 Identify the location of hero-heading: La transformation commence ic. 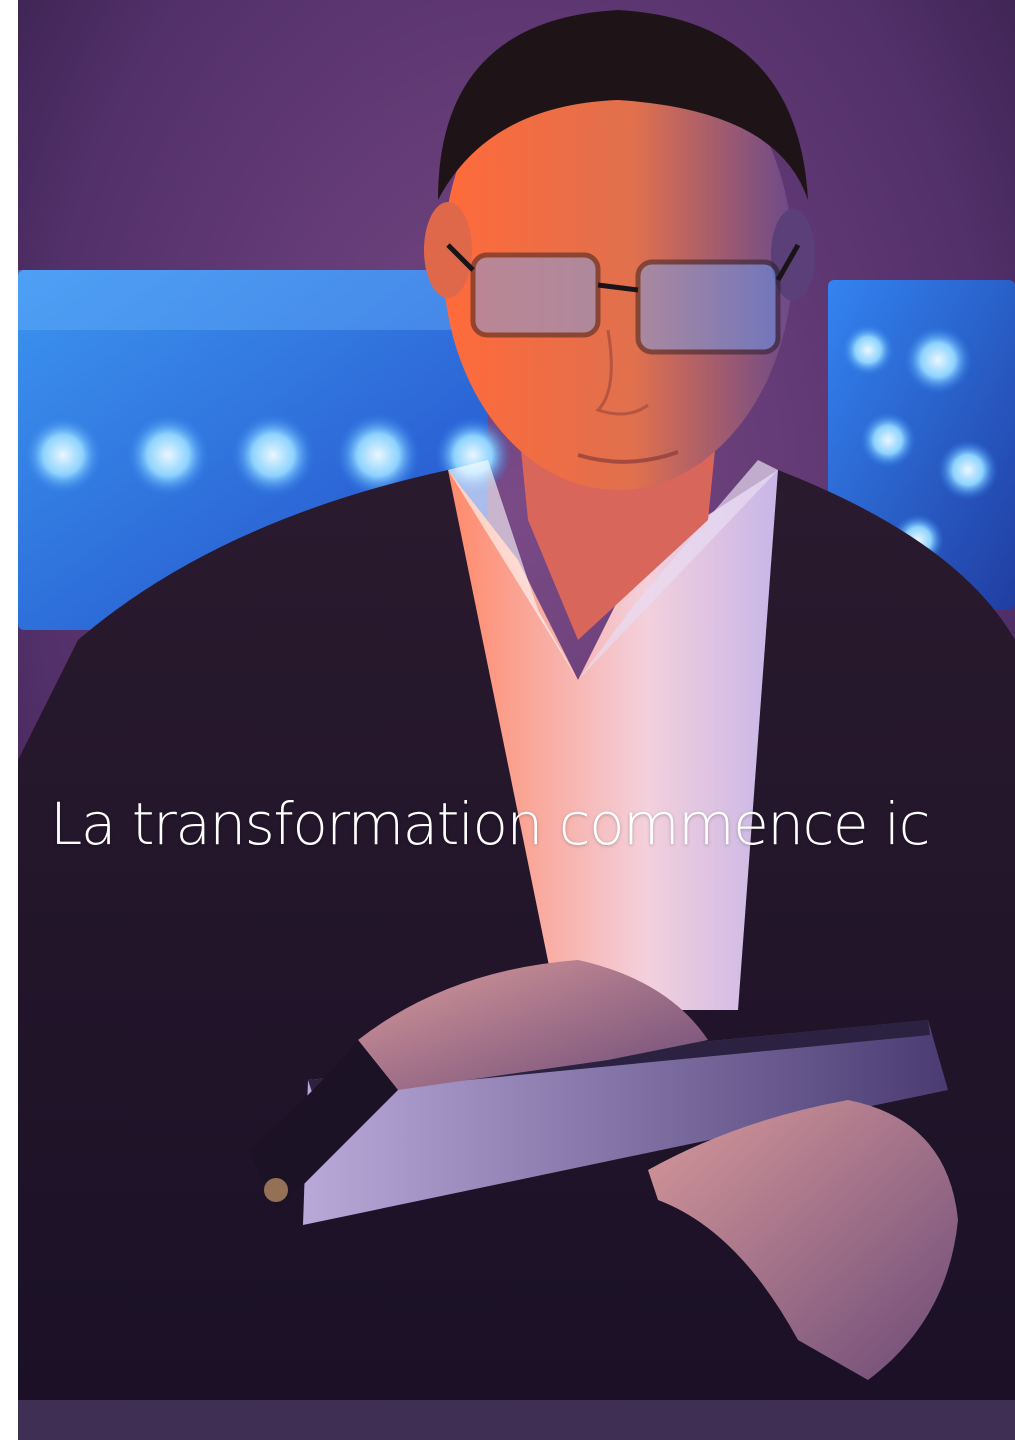
(490, 824).